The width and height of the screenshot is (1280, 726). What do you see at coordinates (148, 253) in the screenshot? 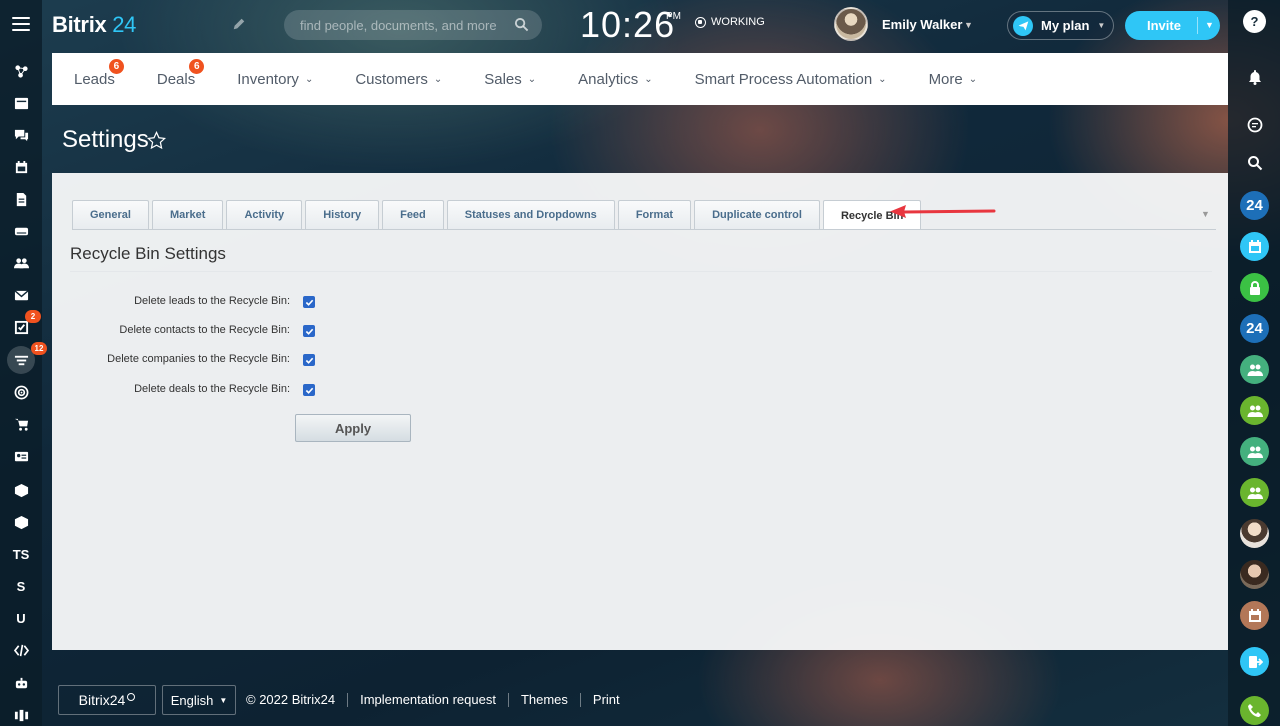
I see `section-title: Recycle Bin Settings` at bounding box center [148, 253].